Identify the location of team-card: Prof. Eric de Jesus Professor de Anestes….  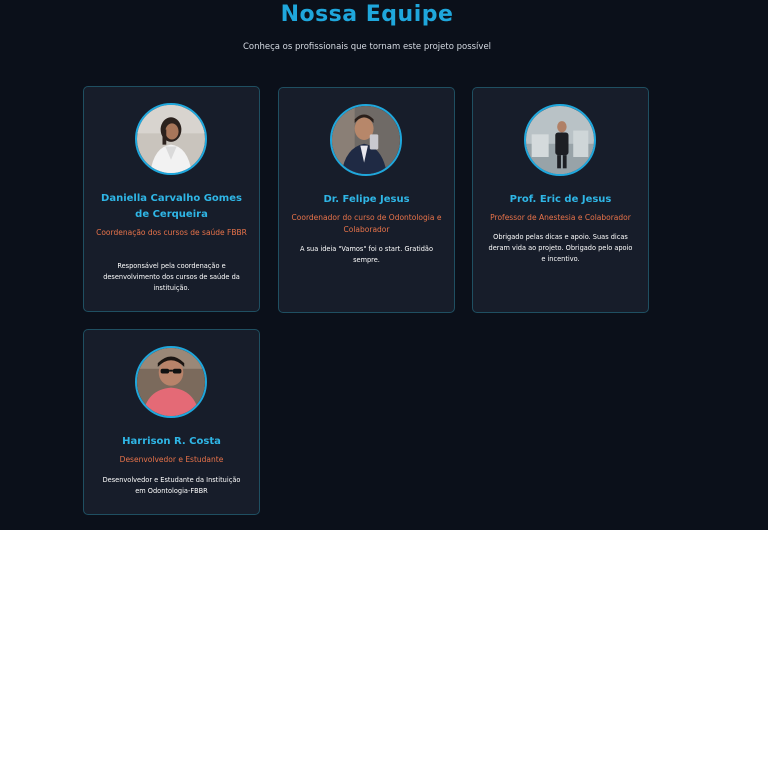
(560, 200).